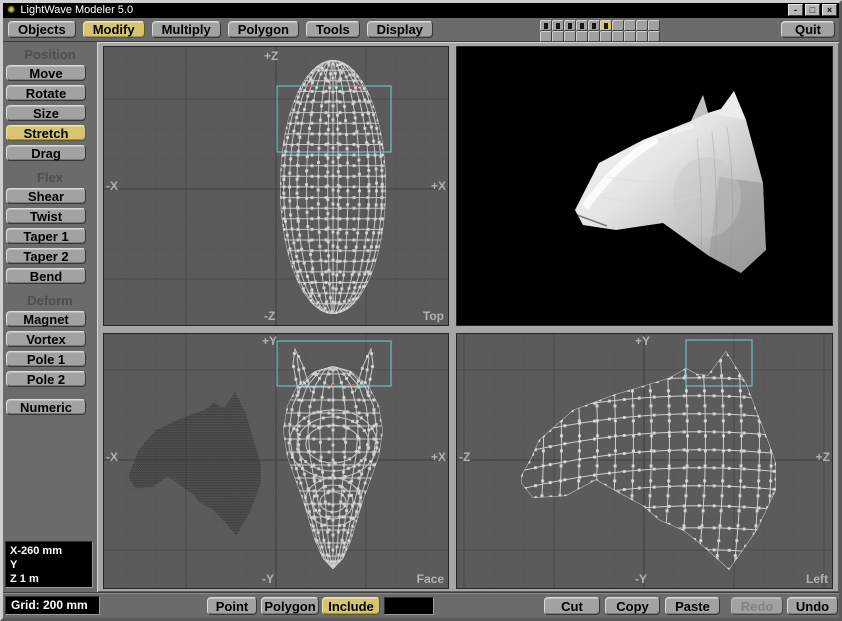 This screenshot has height=621, width=842. What do you see at coordinates (399, 29) in the screenshot?
I see `tab-display: Display` at bounding box center [399, 29].